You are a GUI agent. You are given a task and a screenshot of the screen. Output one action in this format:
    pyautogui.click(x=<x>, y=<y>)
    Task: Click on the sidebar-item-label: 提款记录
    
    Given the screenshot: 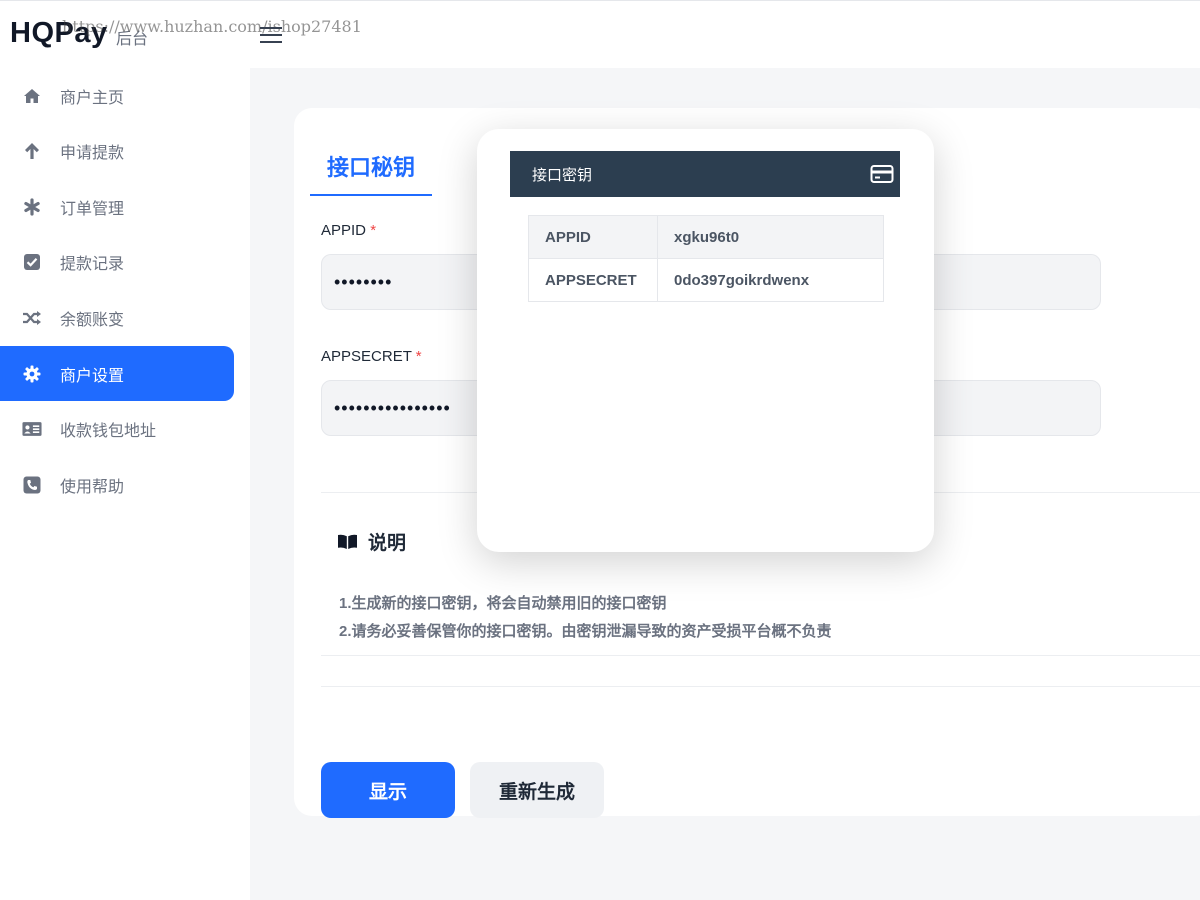 What is the action you would take?
    pyautogui.click(x=92, y=264)
    